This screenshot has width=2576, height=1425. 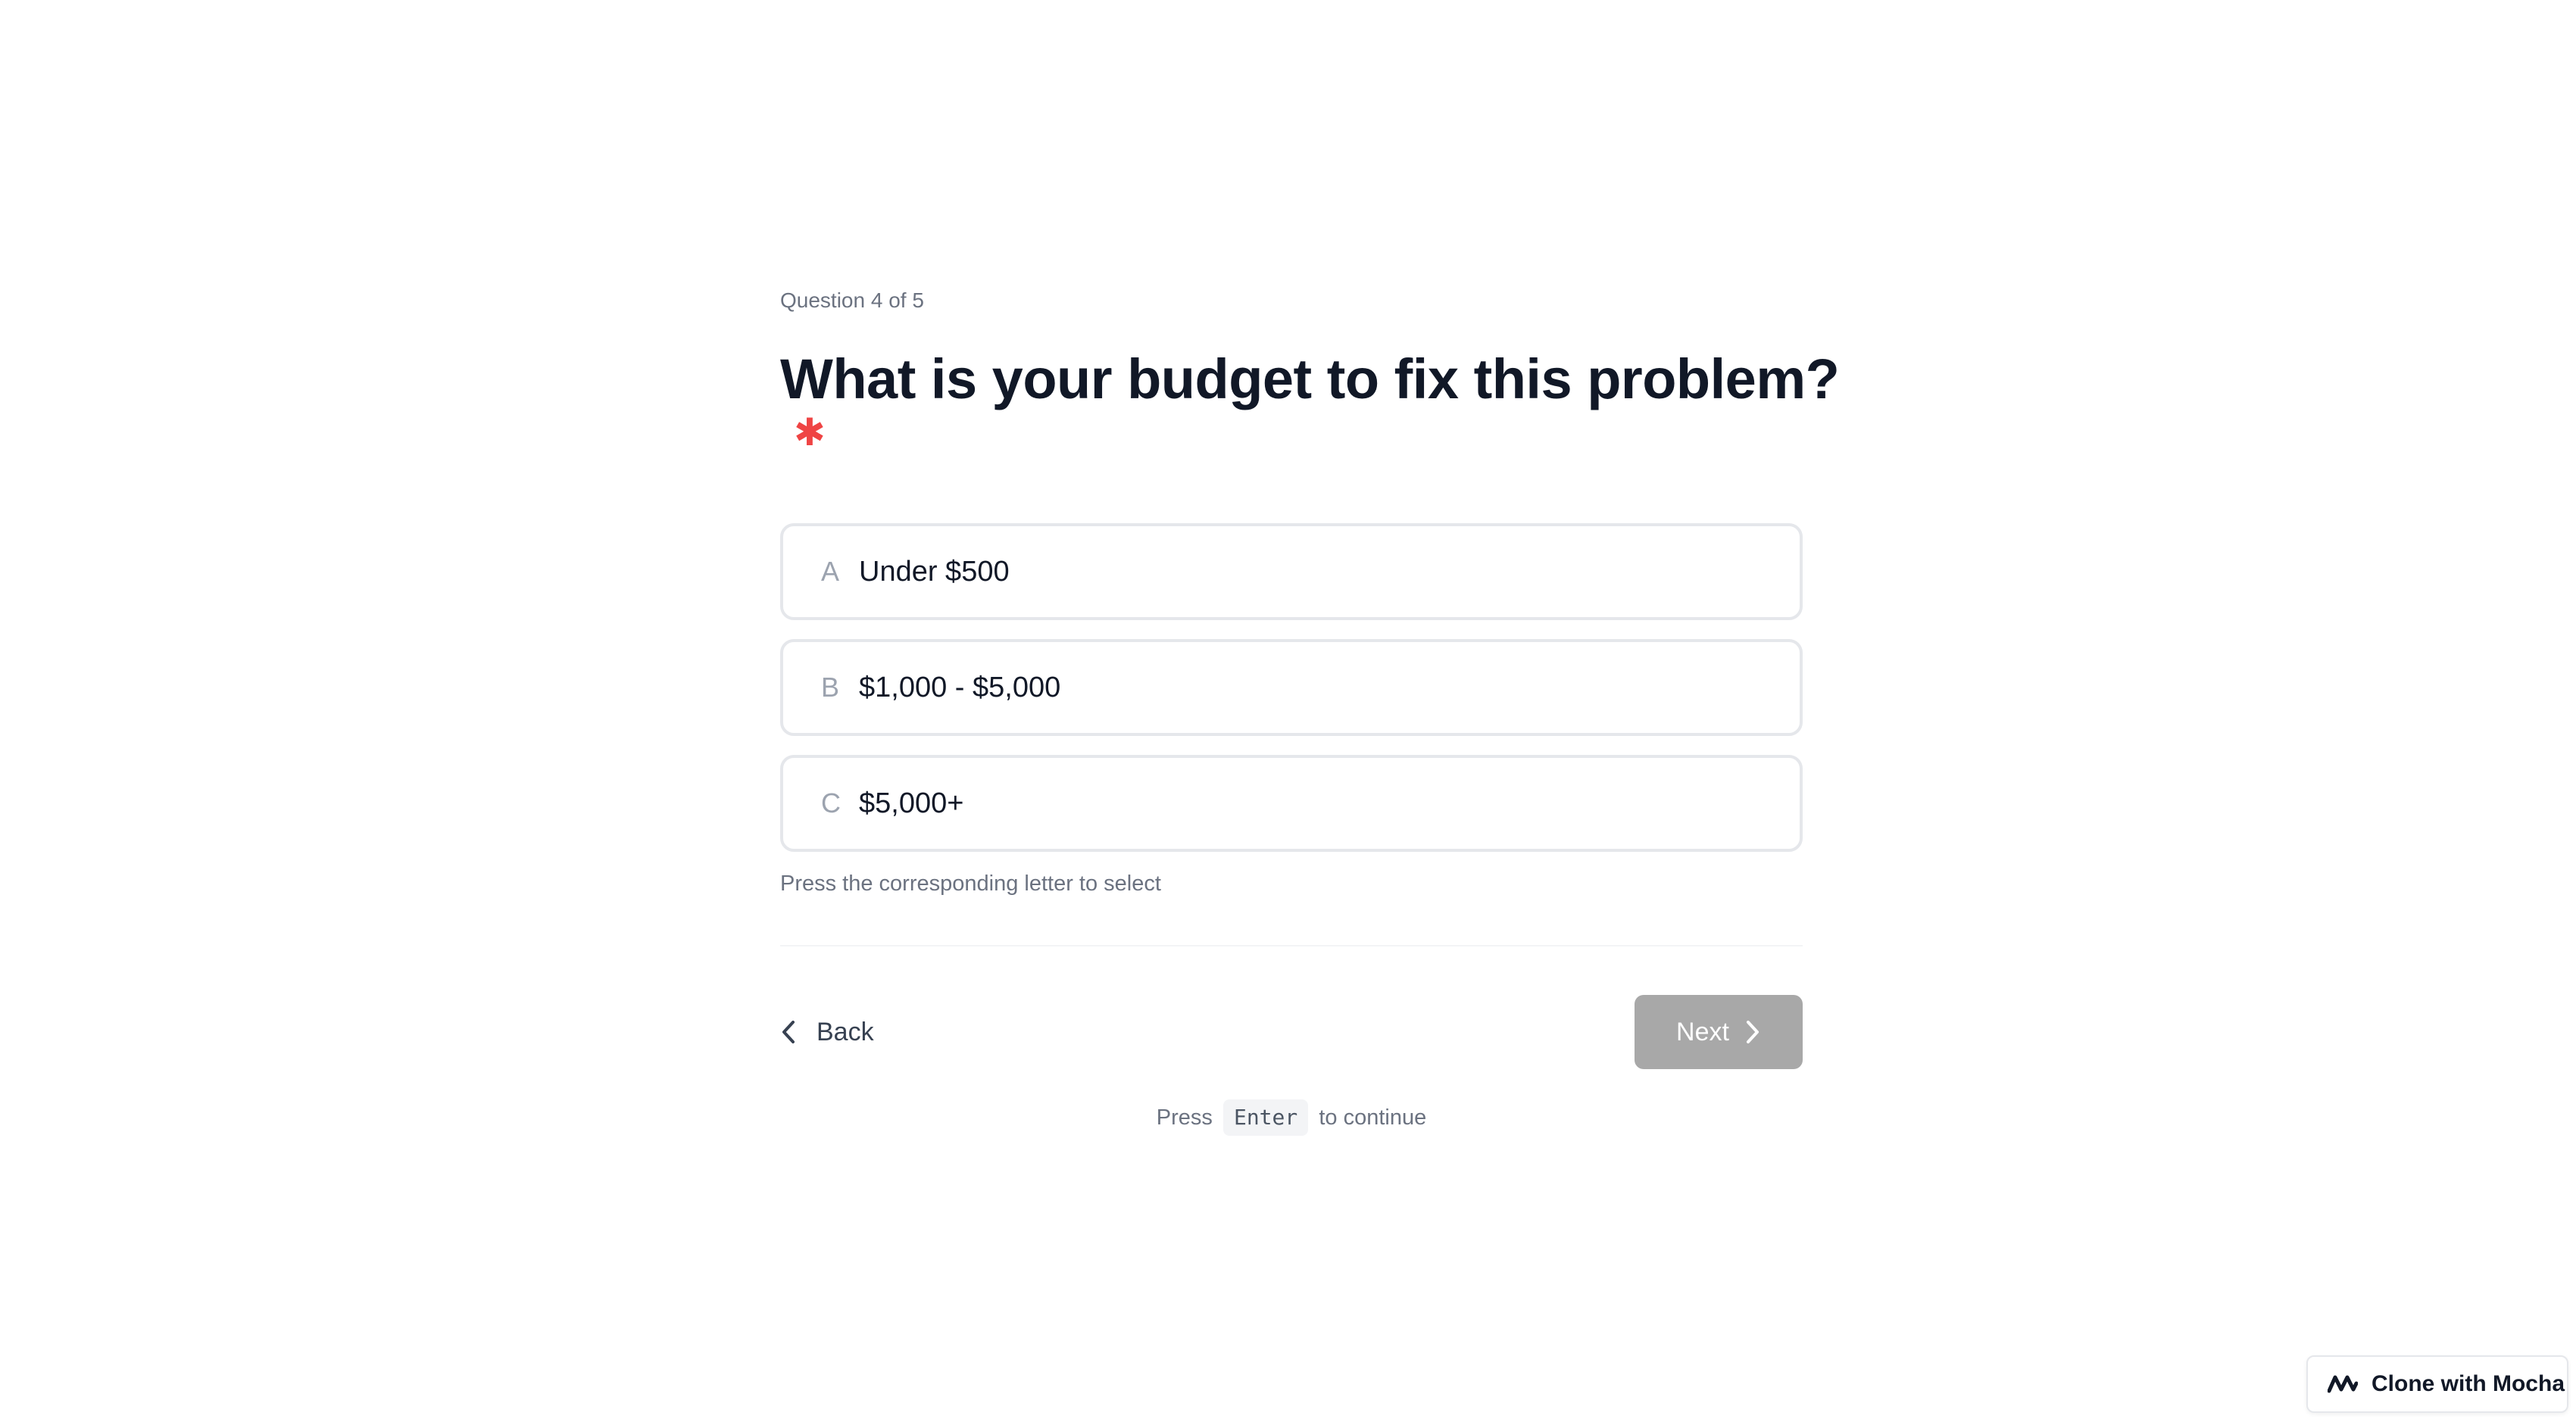 I want to click on enter-hint-prefix: Press, so click(x=1185, y=1117).